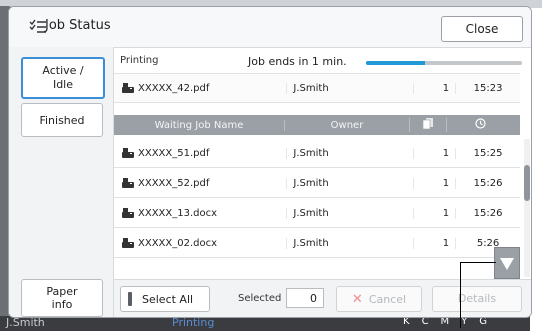 The height and width of the screenshot is (331, 542). What do you see at coordinates (346, 125) in the screenshot?
I see `column-header-owner: Owner` at bounding box center [346, 125].